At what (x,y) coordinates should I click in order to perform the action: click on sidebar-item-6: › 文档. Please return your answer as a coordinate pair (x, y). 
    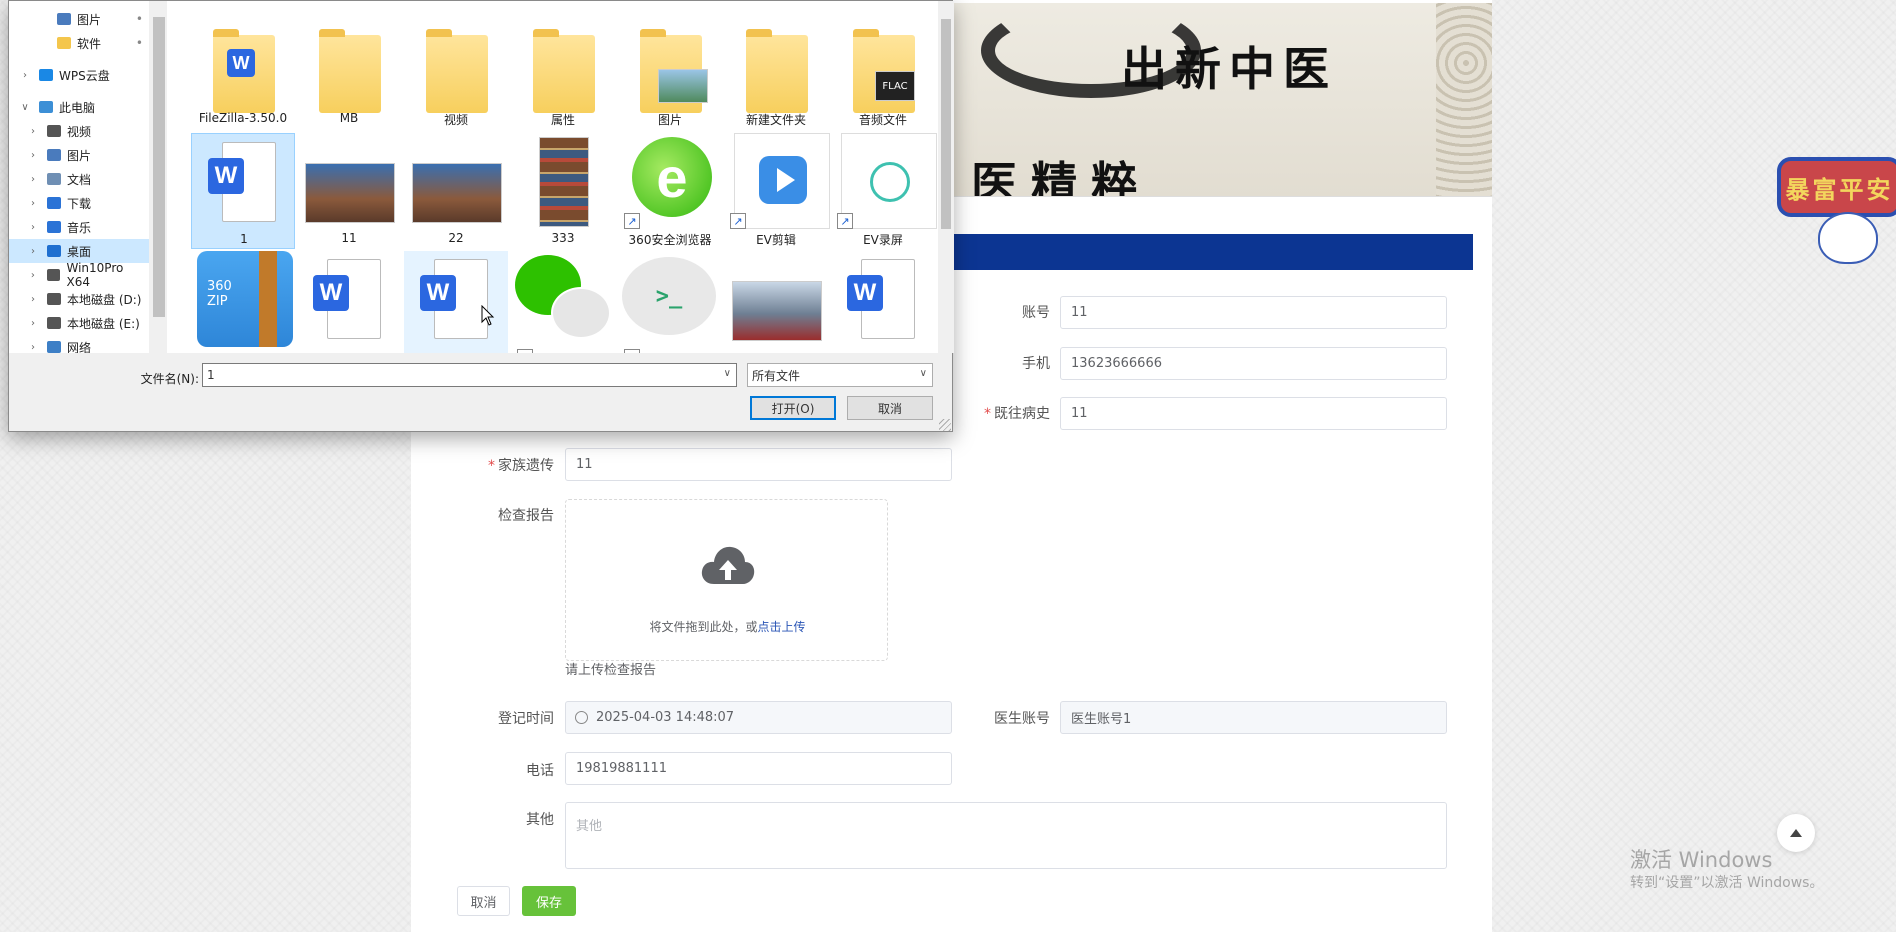
    Looking at the image, I should click on (79, 179).